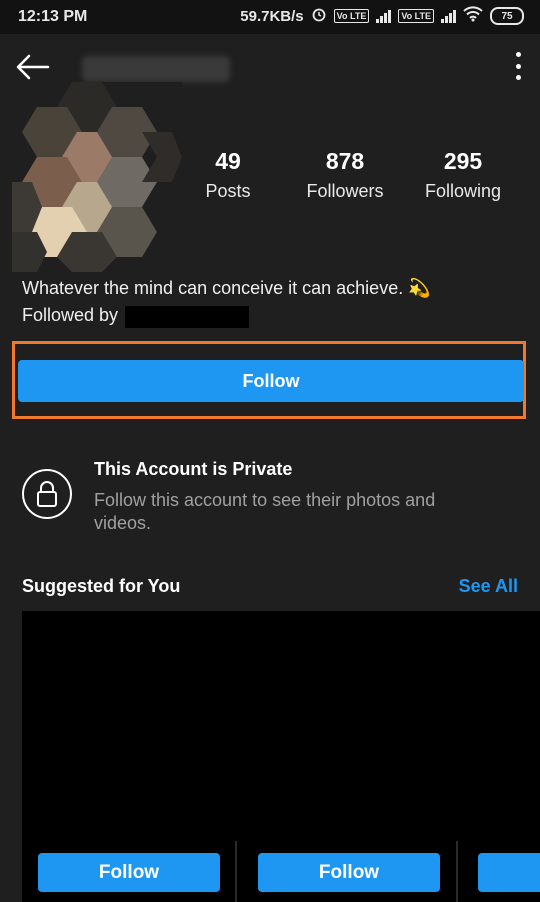 Image resolution: width=540 pixels, height=902 pixels. I want to click on following-label: Following, so click(463, 191).